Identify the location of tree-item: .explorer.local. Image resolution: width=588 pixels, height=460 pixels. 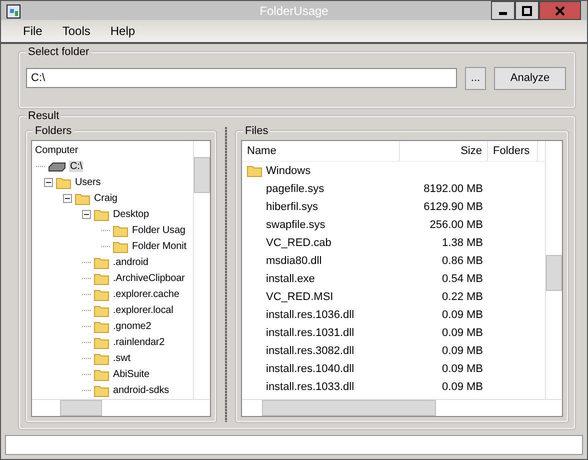
(143, 310).